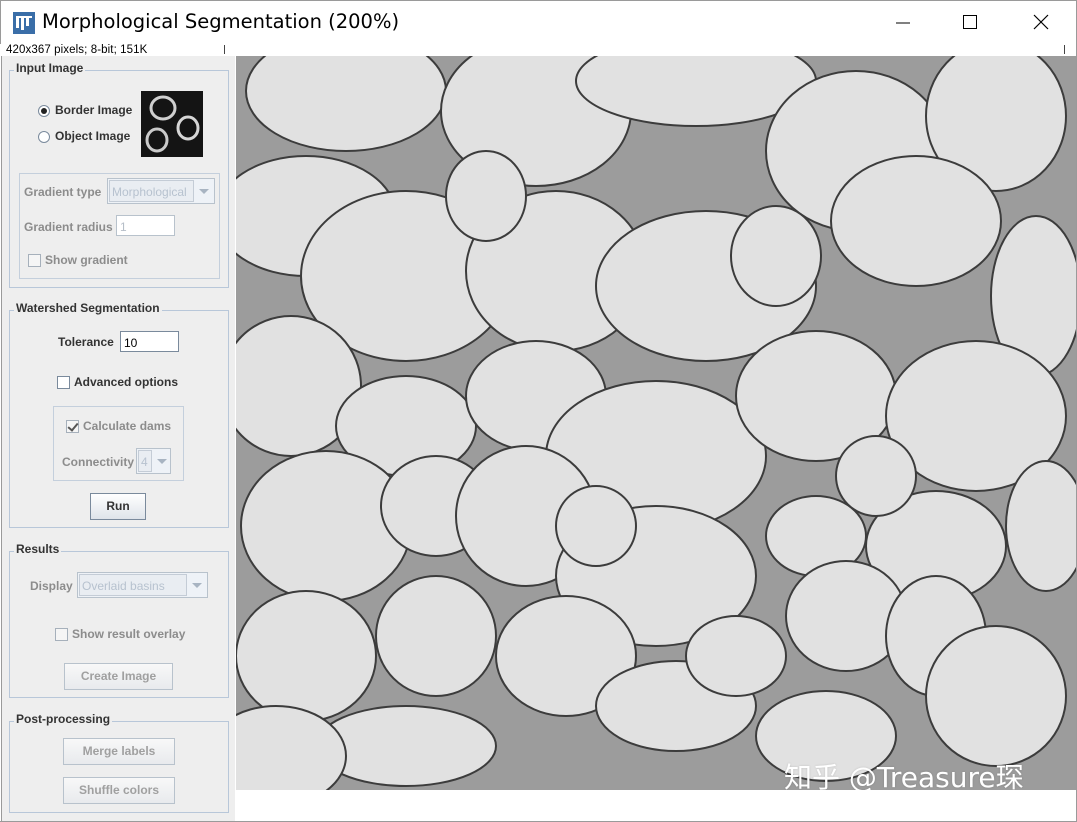 This screenshot has height=822, width=1077. What do you see at coordinates (38, 549) in the screenshot?
I see `results-legend: Results` at bounding box center [38, 549].